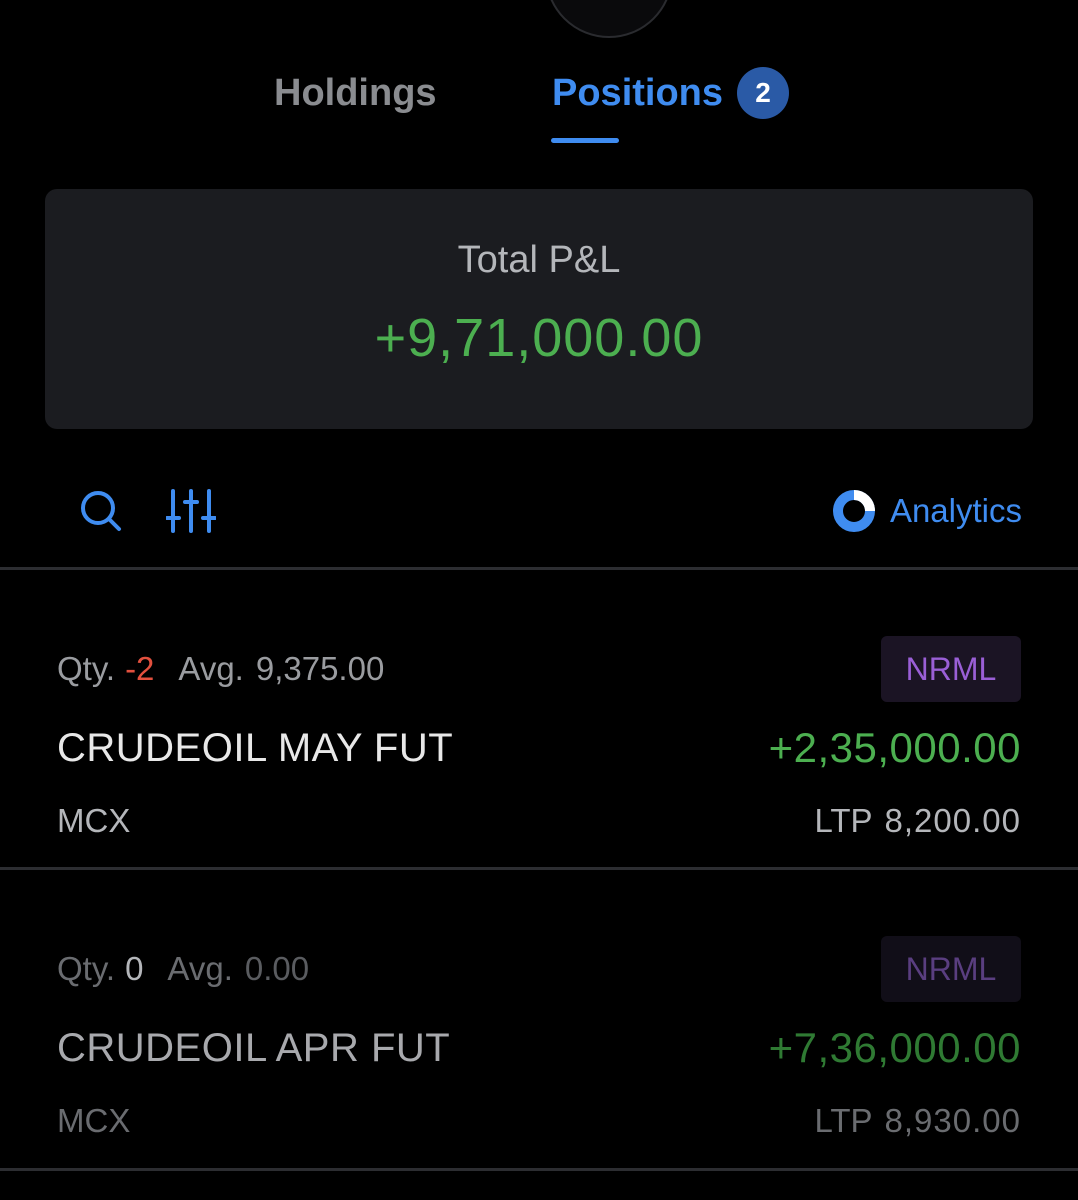  I want to click on analytics-label: Analytics, so click(955, 510).